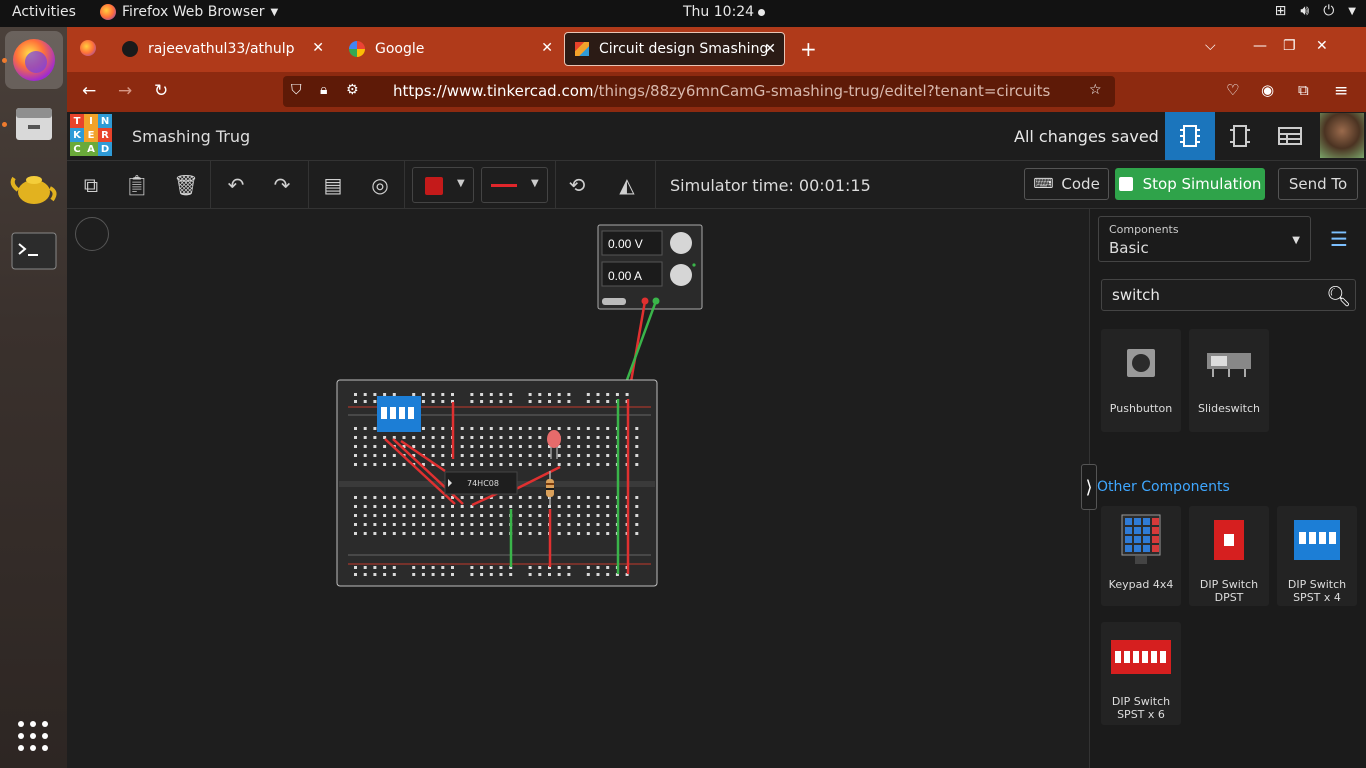  What do you see at coordinates (770, 49) in the screenshot?
I see `close-icon: ✕` at bounding box center [770, 49].